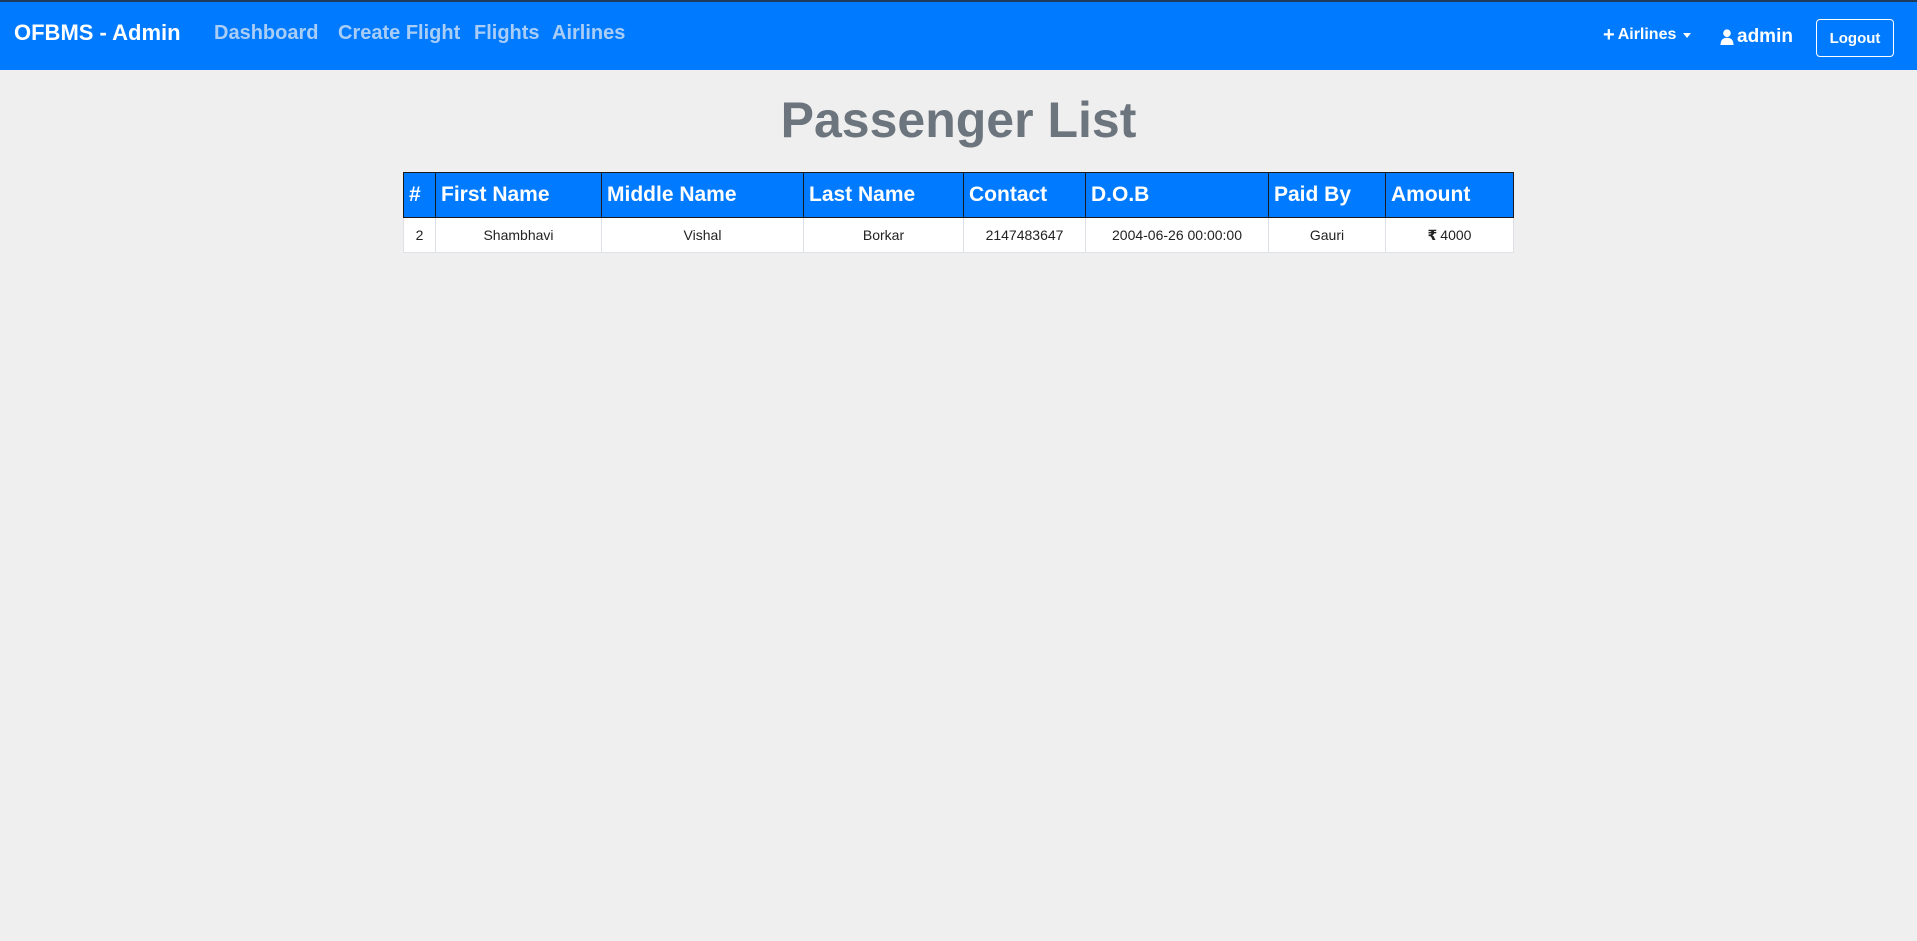  What do you see at coordinates (702, 195) in the screenshot?
I see `column-header-middle-name: Middle Name` at bounding box center [702, 195].